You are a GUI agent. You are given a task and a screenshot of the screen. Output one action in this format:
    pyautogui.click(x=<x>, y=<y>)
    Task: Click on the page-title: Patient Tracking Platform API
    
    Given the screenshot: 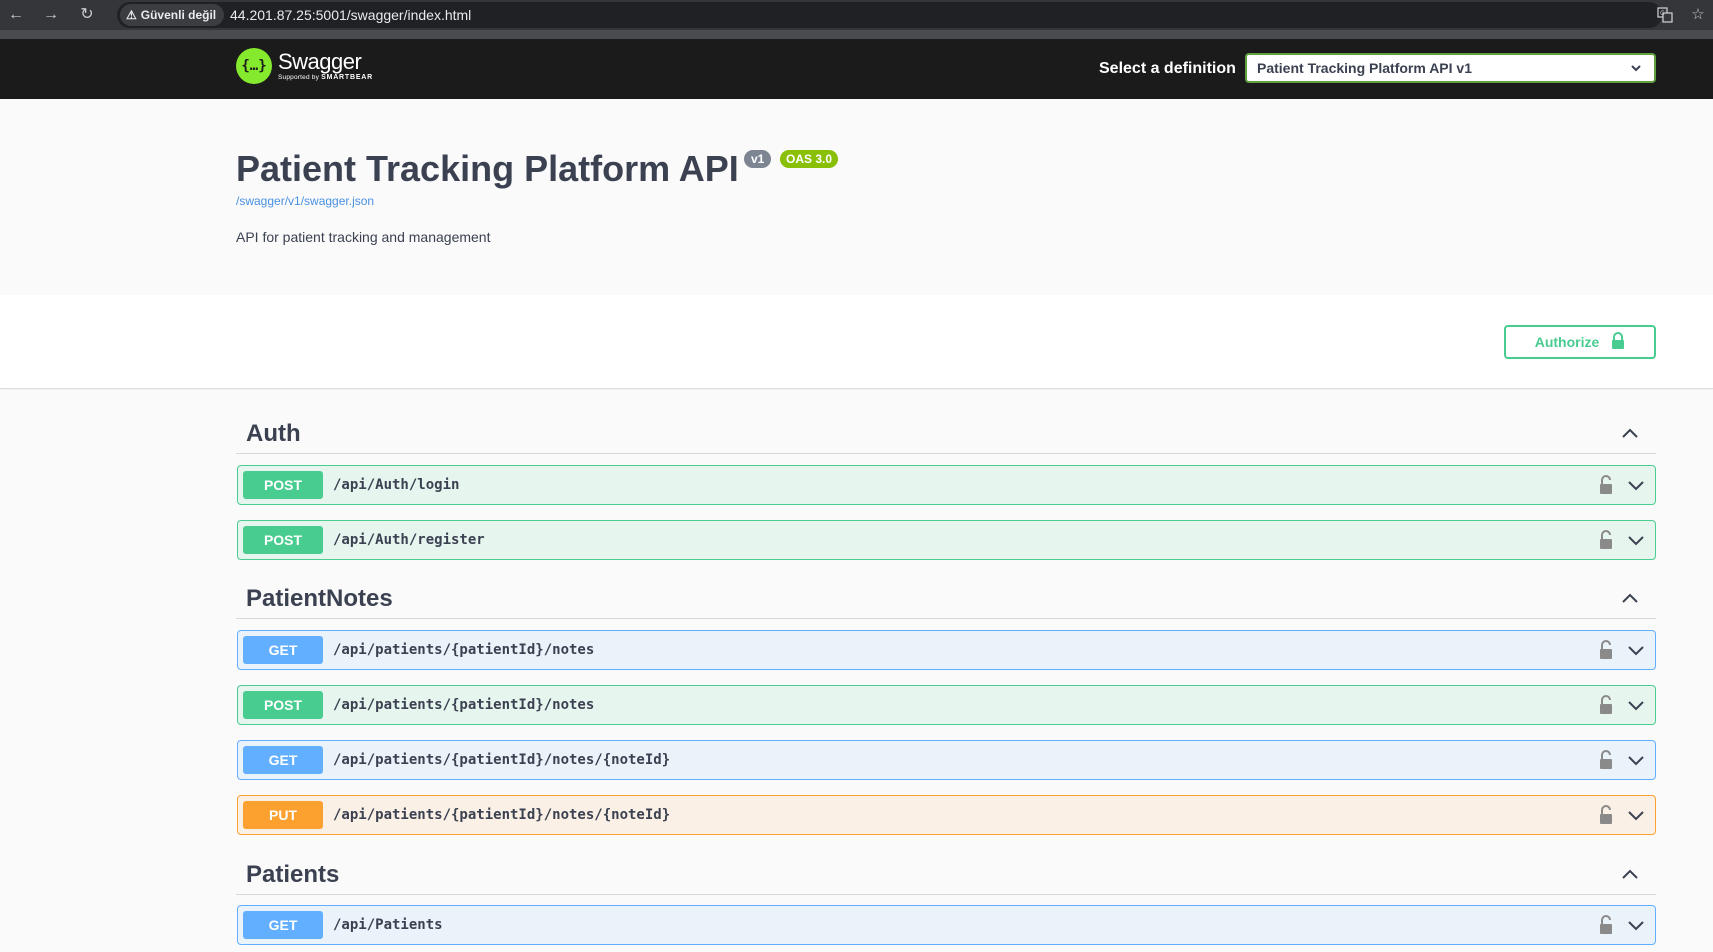 What is the action you would take?
    pyautogui.click(x=487, y=168)
    